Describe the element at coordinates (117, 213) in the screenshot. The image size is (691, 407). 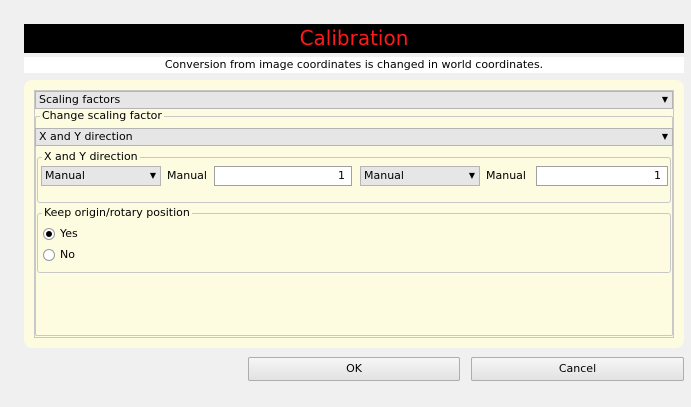
I see `keep-origin-label: Keep origin/rotary position` at that location.